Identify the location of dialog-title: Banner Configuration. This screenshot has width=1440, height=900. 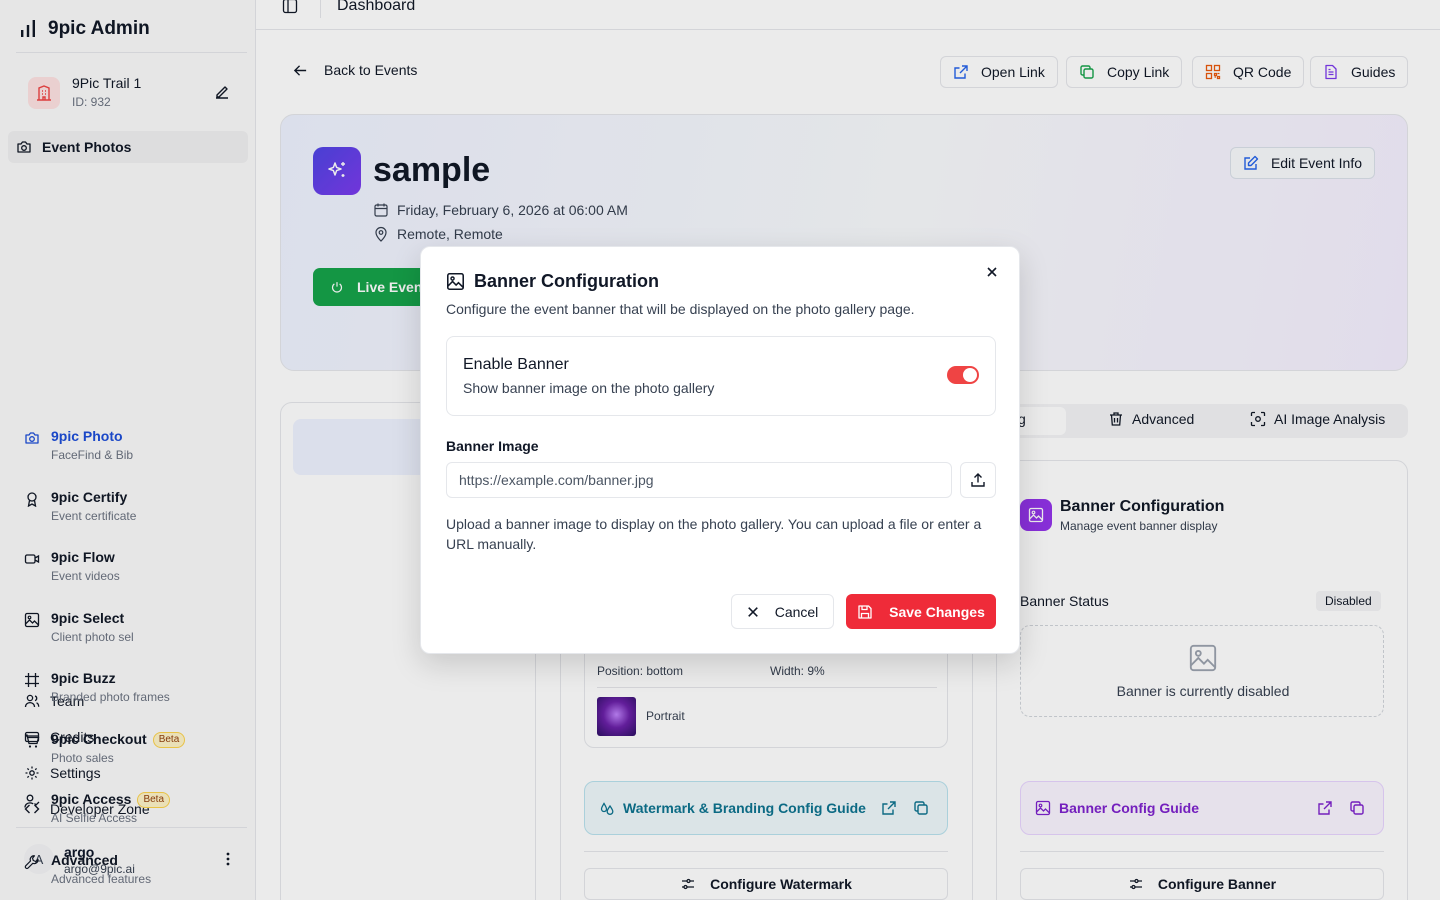
(552, 281).